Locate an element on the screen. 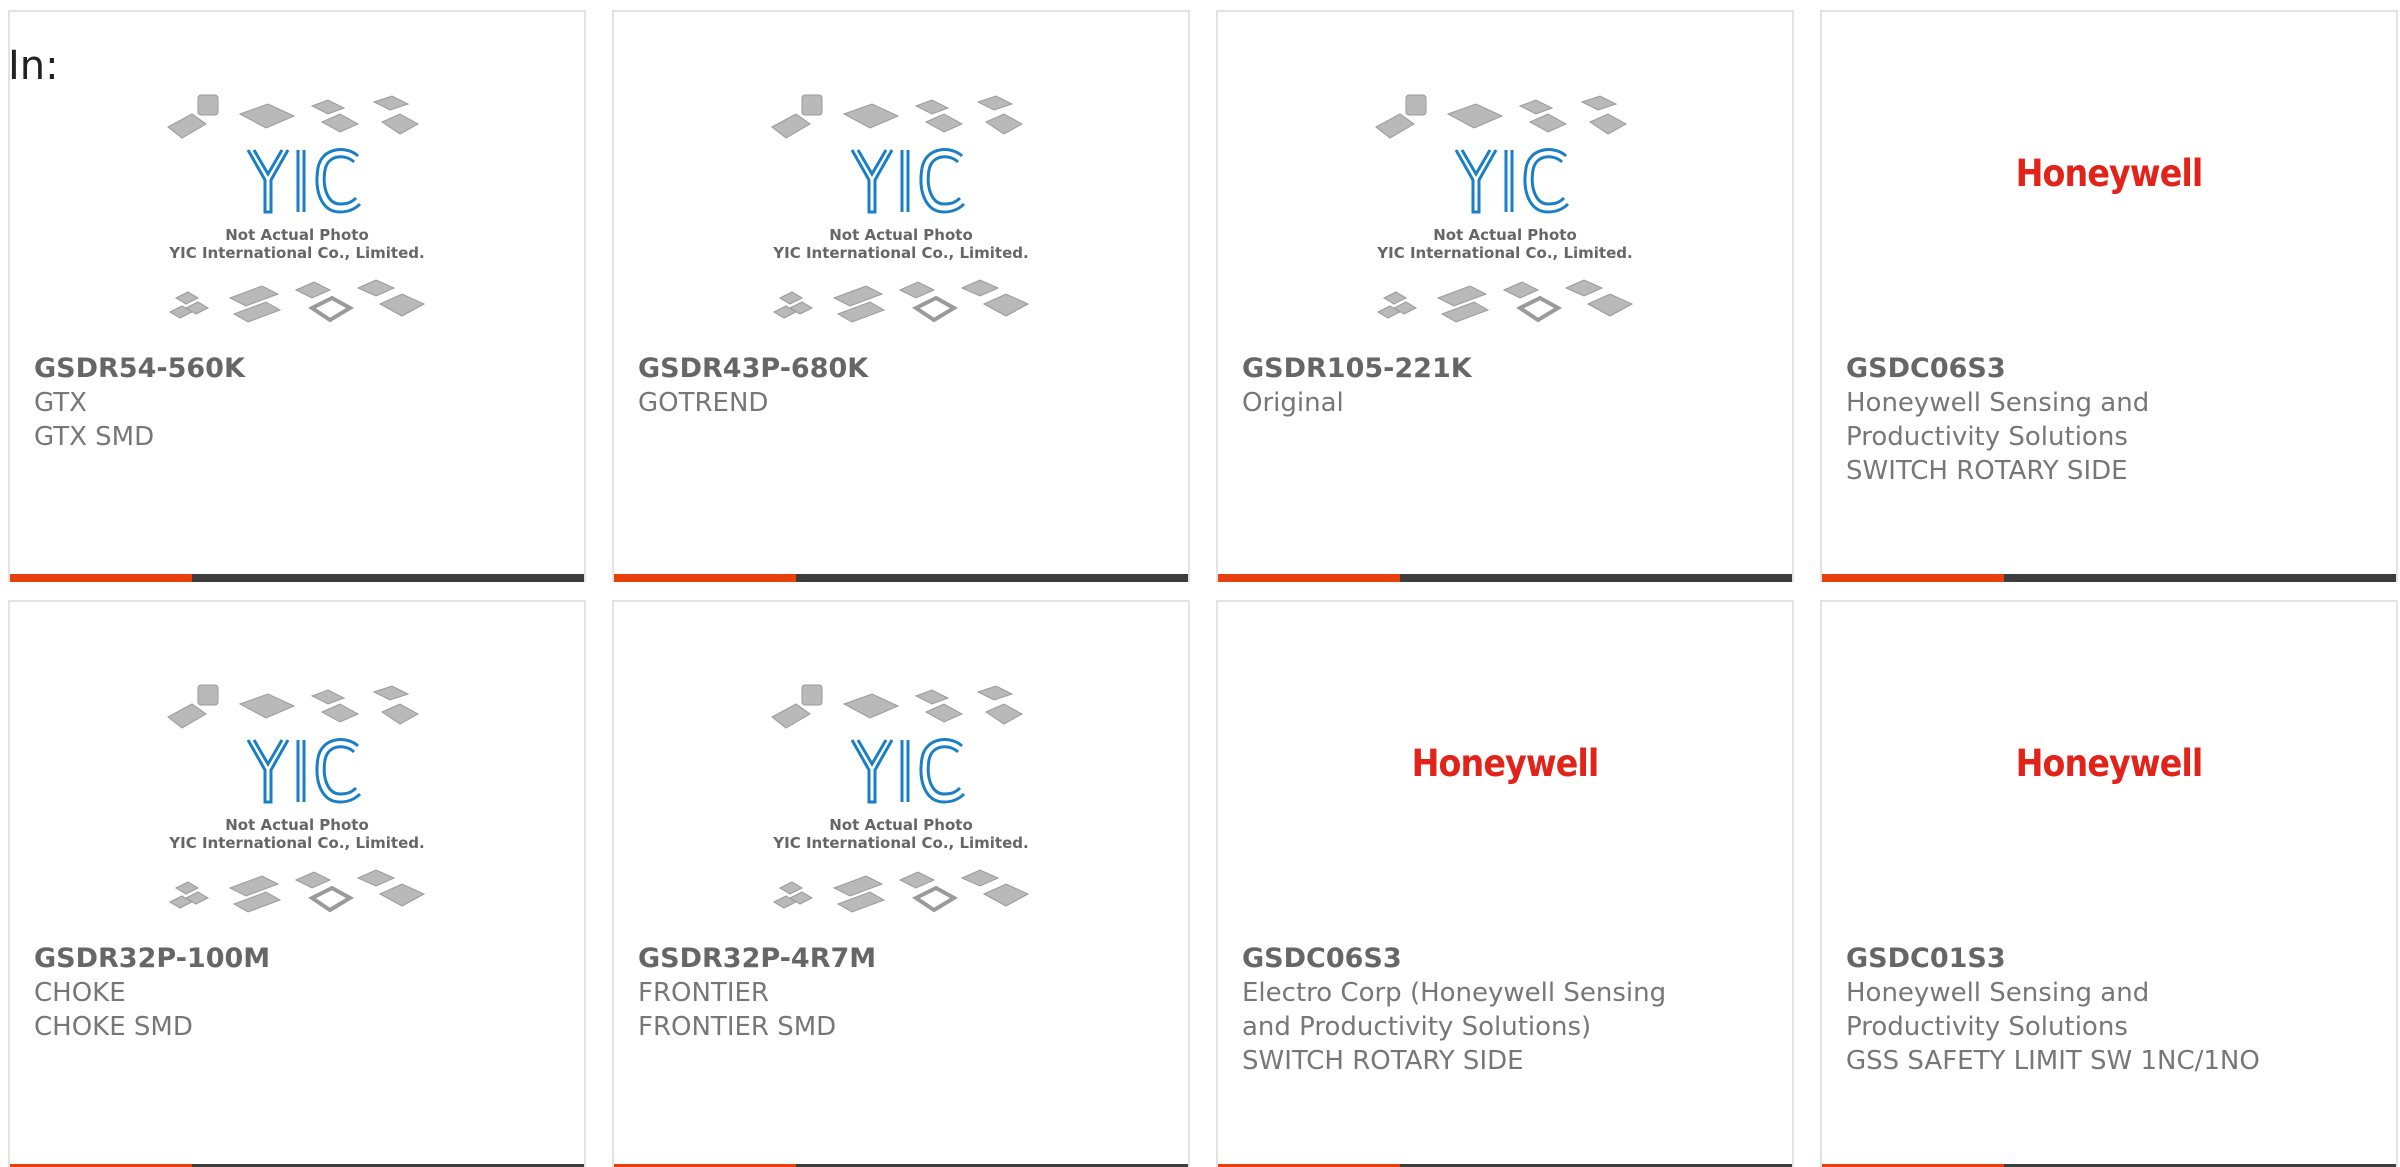 This screenshot has height=1167, width=2400. product-info: GSDR54-560K GTX GTX SMD is located at coordinates (297, 403).